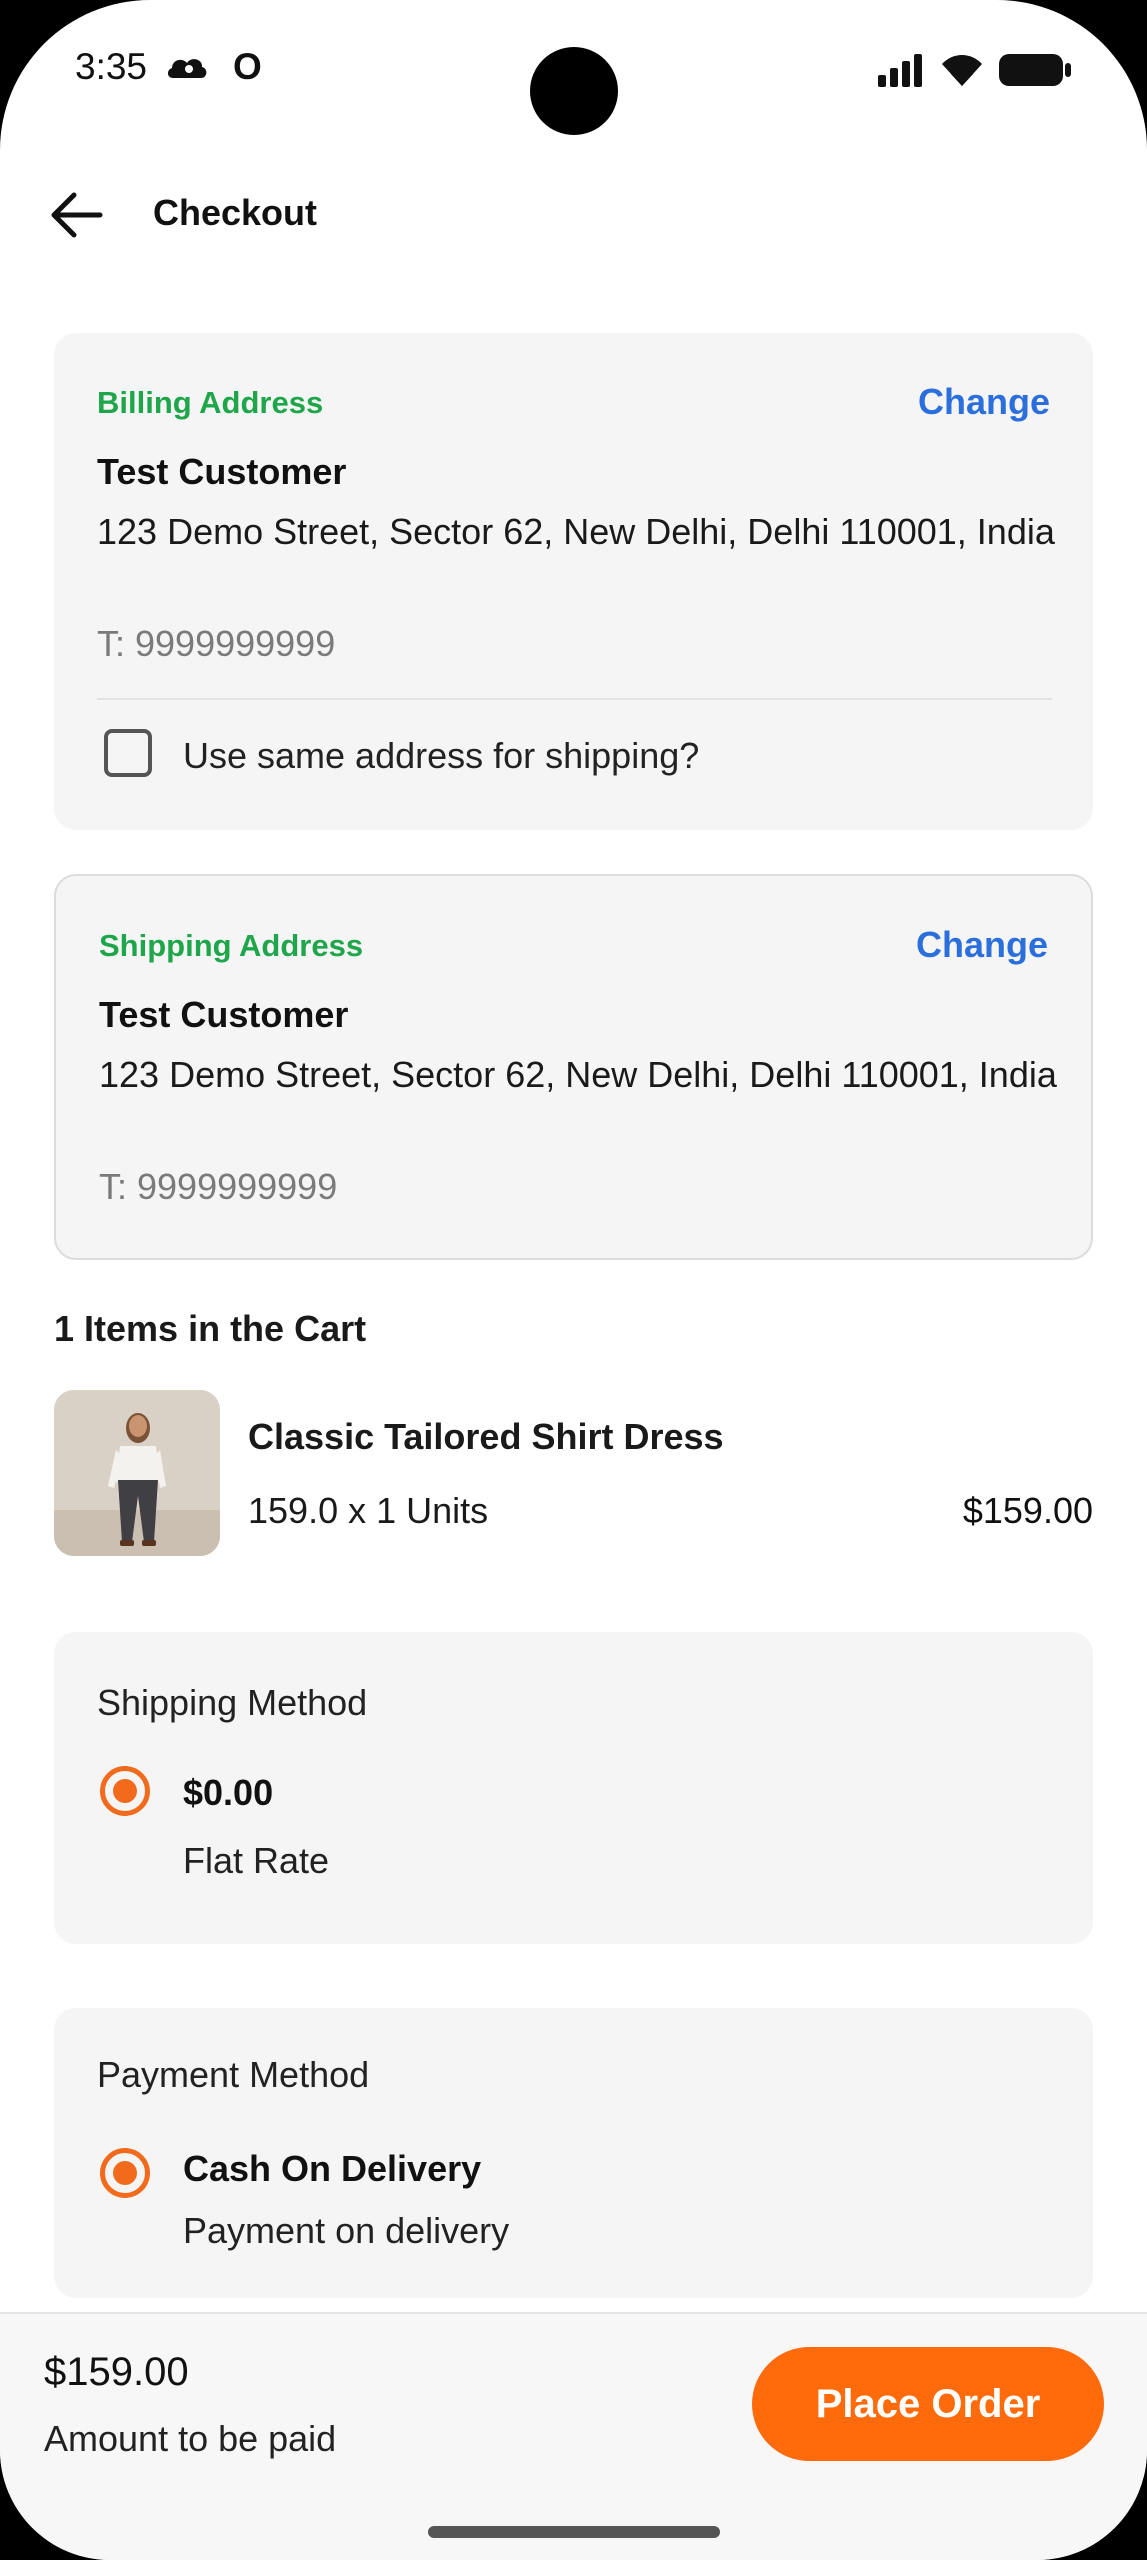 The width and height of the screenshot is (1147, 2560). Describe the element at coordinates (573, 215) in the screenshot. I see `app-header: Checkout` at that location.